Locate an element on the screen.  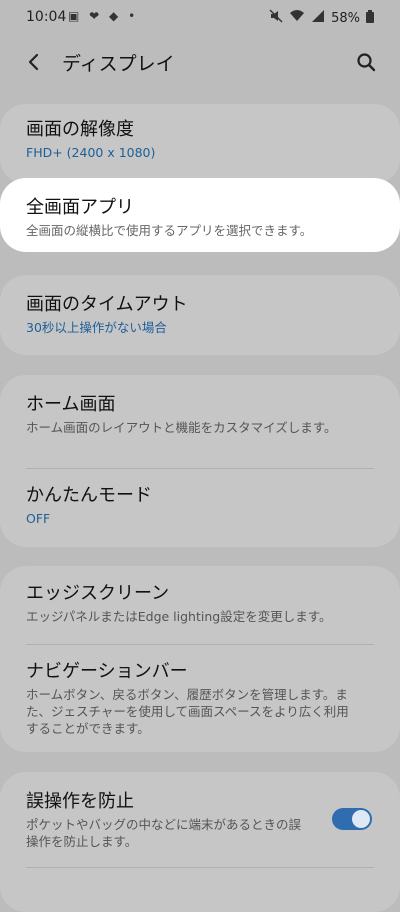
accidental-touch-toggle is located at coordinates (352, 819).